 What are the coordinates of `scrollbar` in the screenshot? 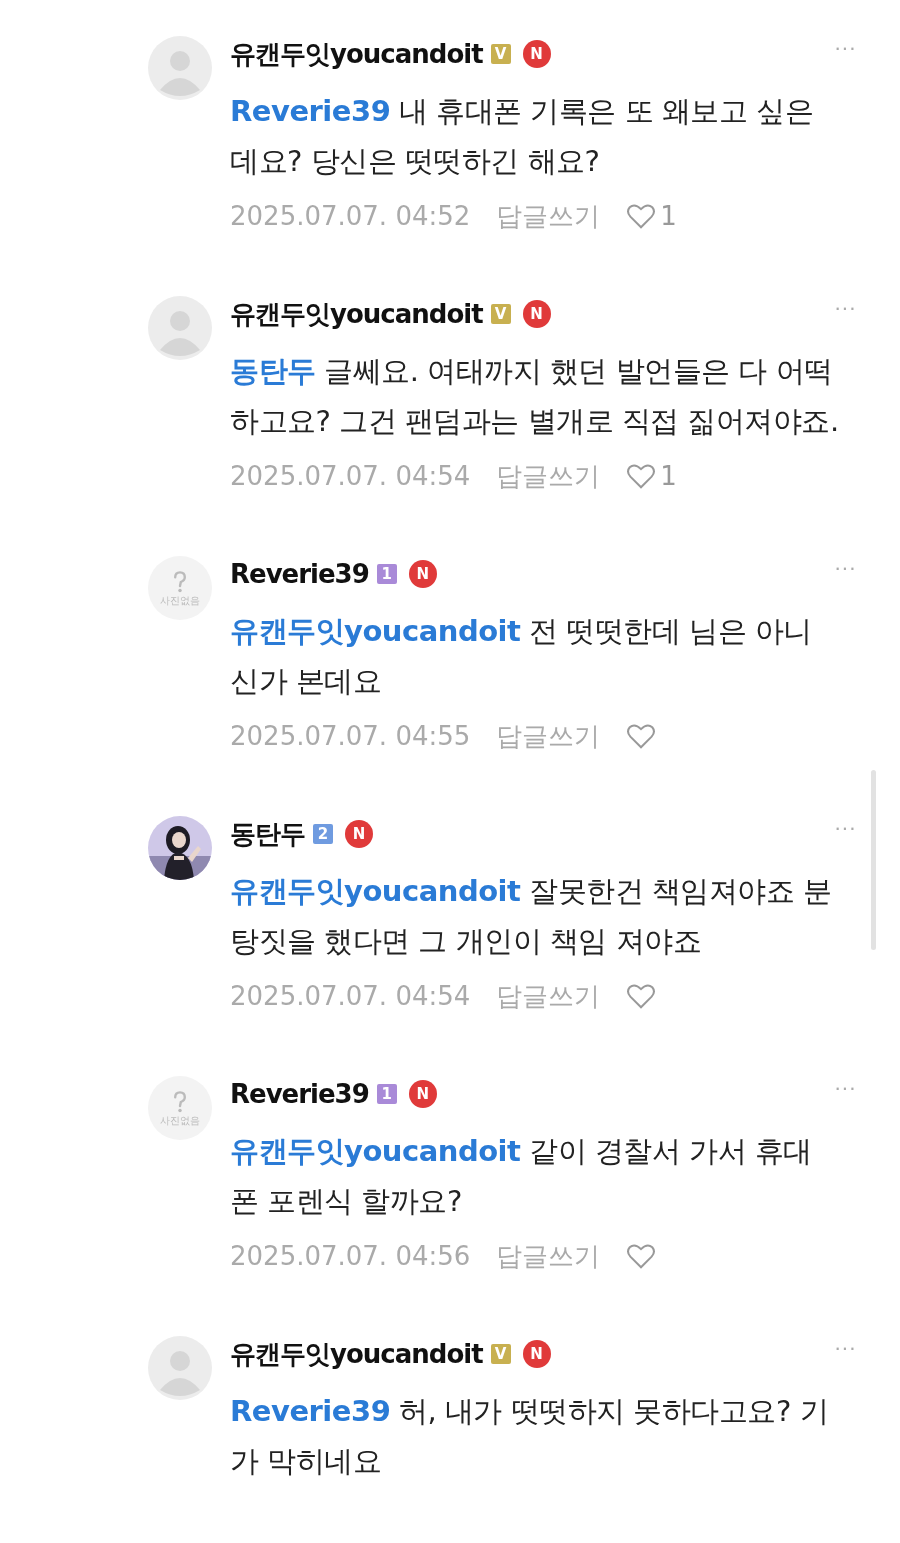 It's located at (873, 860).